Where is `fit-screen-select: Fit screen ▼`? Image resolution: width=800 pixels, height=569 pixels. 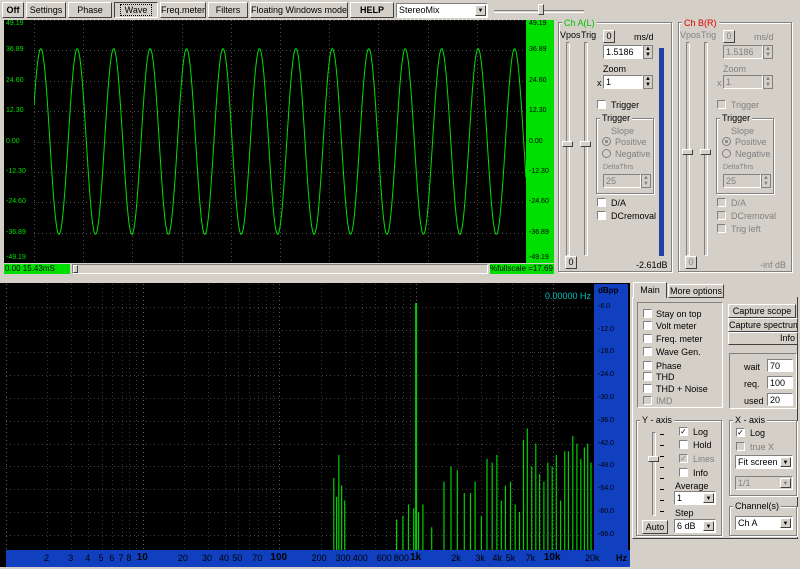 fit-screen-select: Fit screen ▼ is located at coordinates (764, 462).